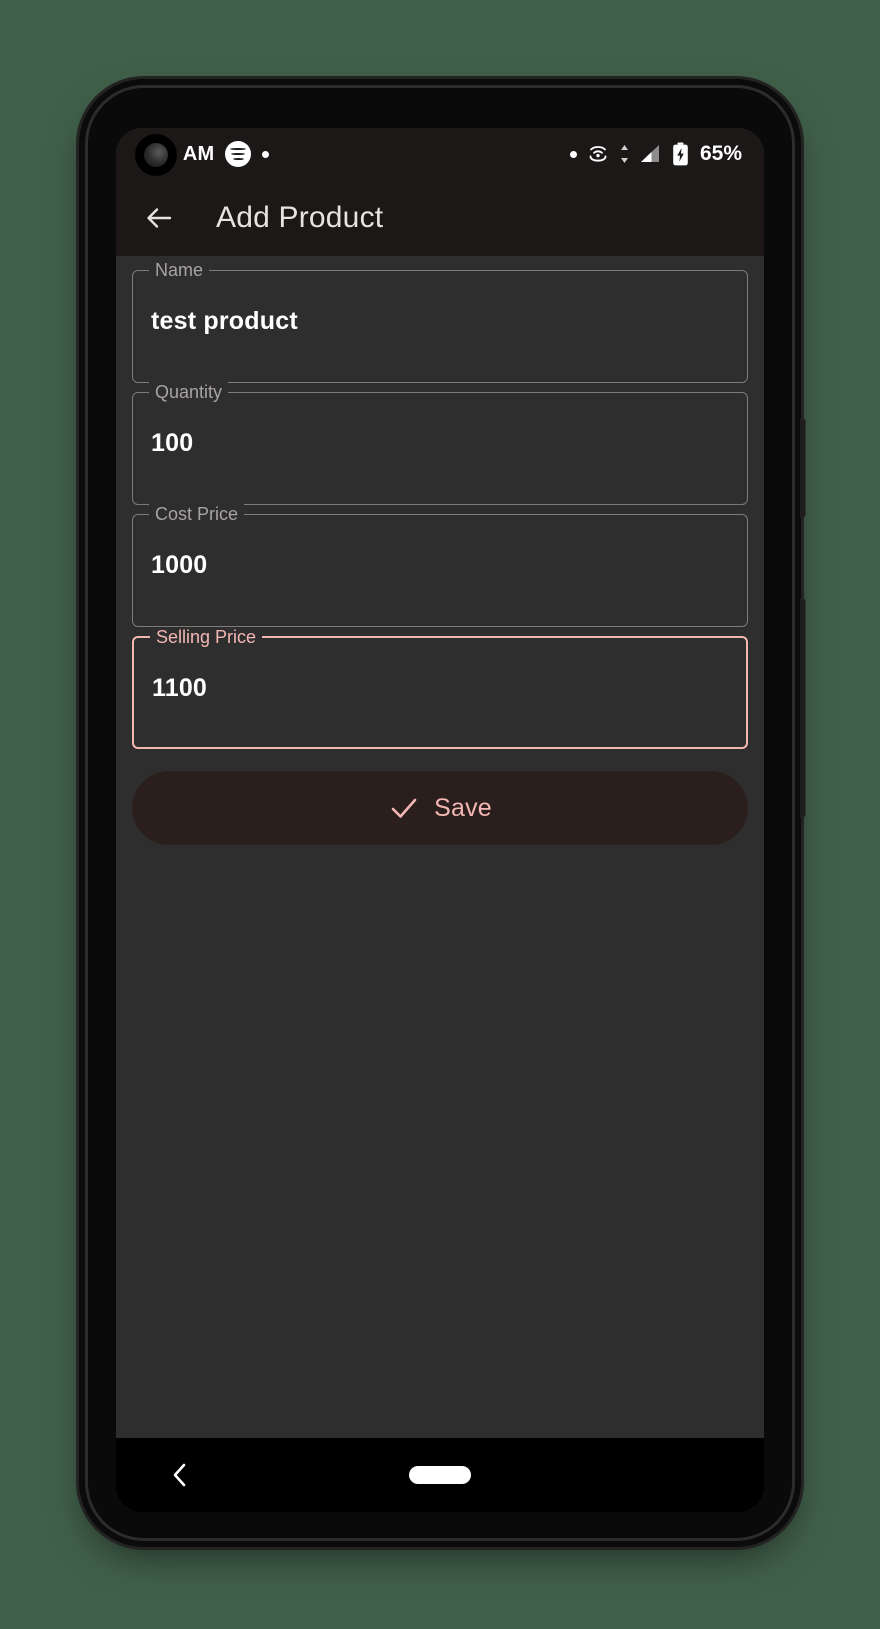  What do you see at coordinates (440, 154) in the screenshot?
I see `status-bar: ) AM 65%` at bounding box center [440, 154].